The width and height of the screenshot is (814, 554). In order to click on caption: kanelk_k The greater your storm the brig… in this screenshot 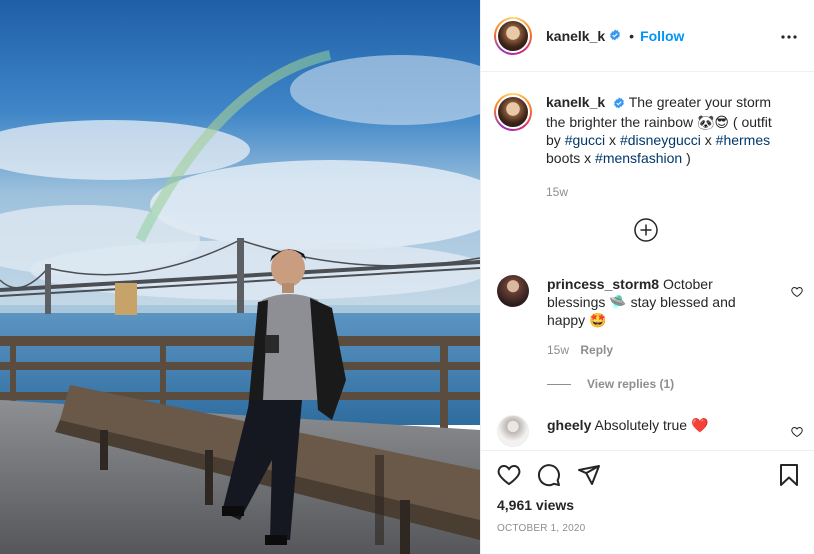, I will do `click(649, 147)`.